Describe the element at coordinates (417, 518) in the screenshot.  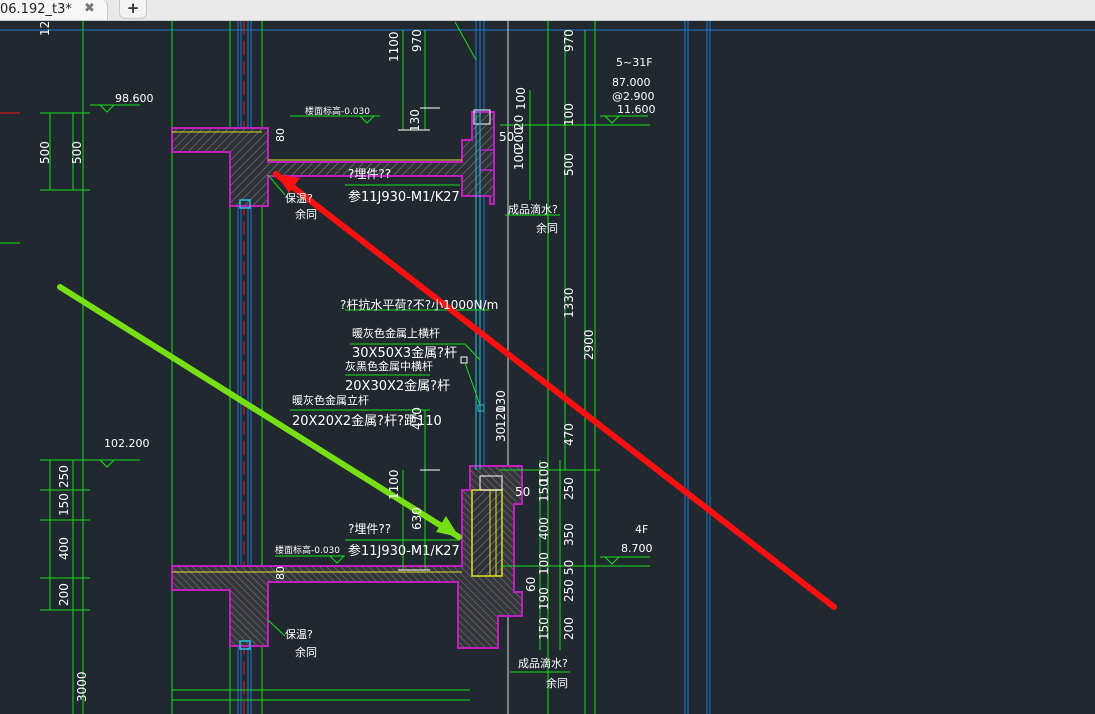
I see `dim-text: 630` at that location.